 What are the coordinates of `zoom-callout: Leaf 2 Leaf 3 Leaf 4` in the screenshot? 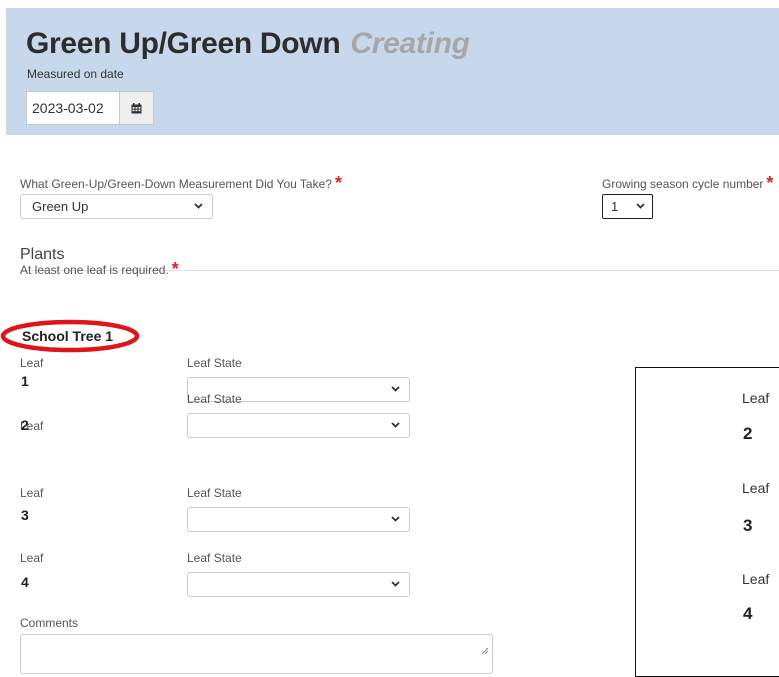 It's located at (707, 522).